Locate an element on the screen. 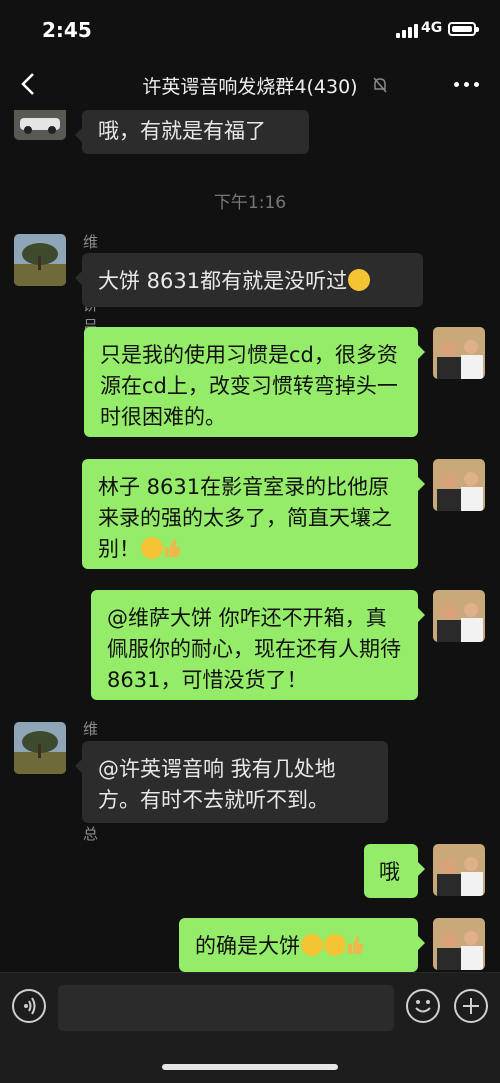 This screenshot has width=500, height=1083. plus-icon is located at coordinates (471, 1006).